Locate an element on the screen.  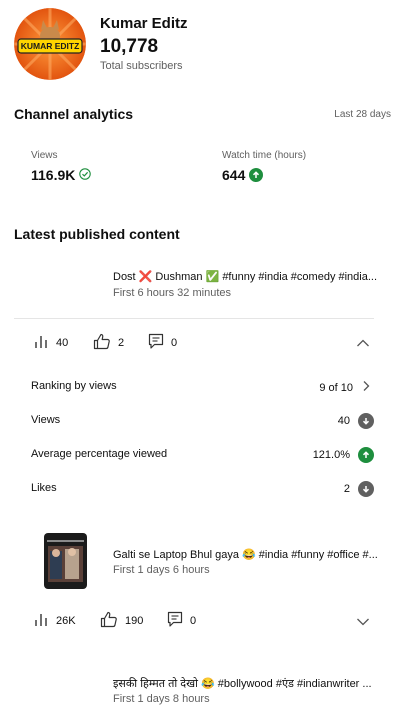
likes-count: 2 is located at coordinates (121, 343).